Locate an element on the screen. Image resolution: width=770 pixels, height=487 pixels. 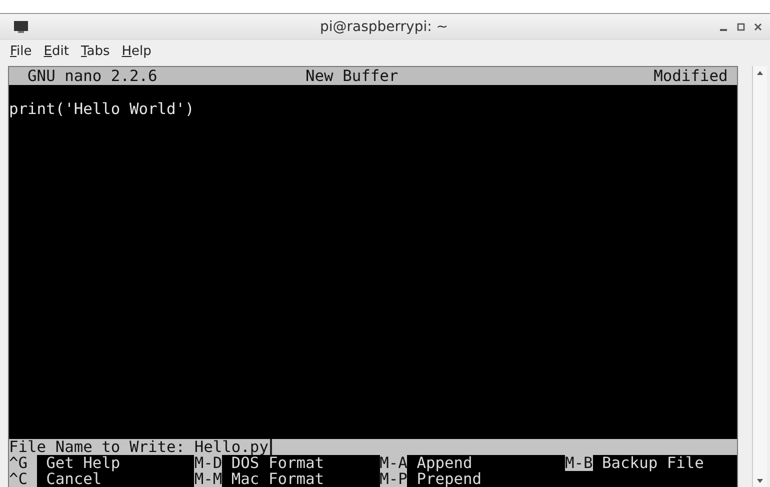
version-label: GNU nano 2.2.6 is located at coordinates (93, 76).